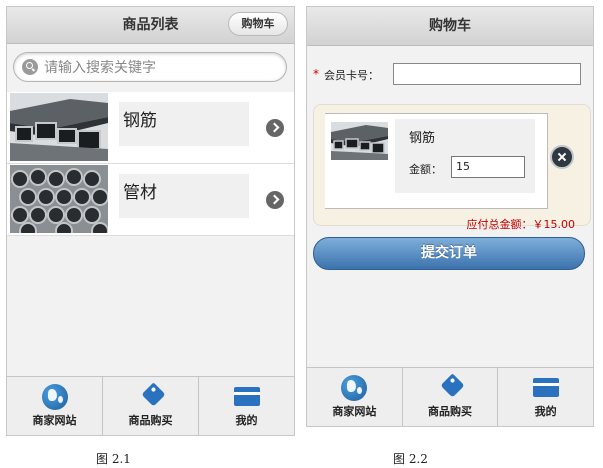 The height and width of the screenshot is (468, 603). I want to click on list-item: 钢筋, so click(150, 128).